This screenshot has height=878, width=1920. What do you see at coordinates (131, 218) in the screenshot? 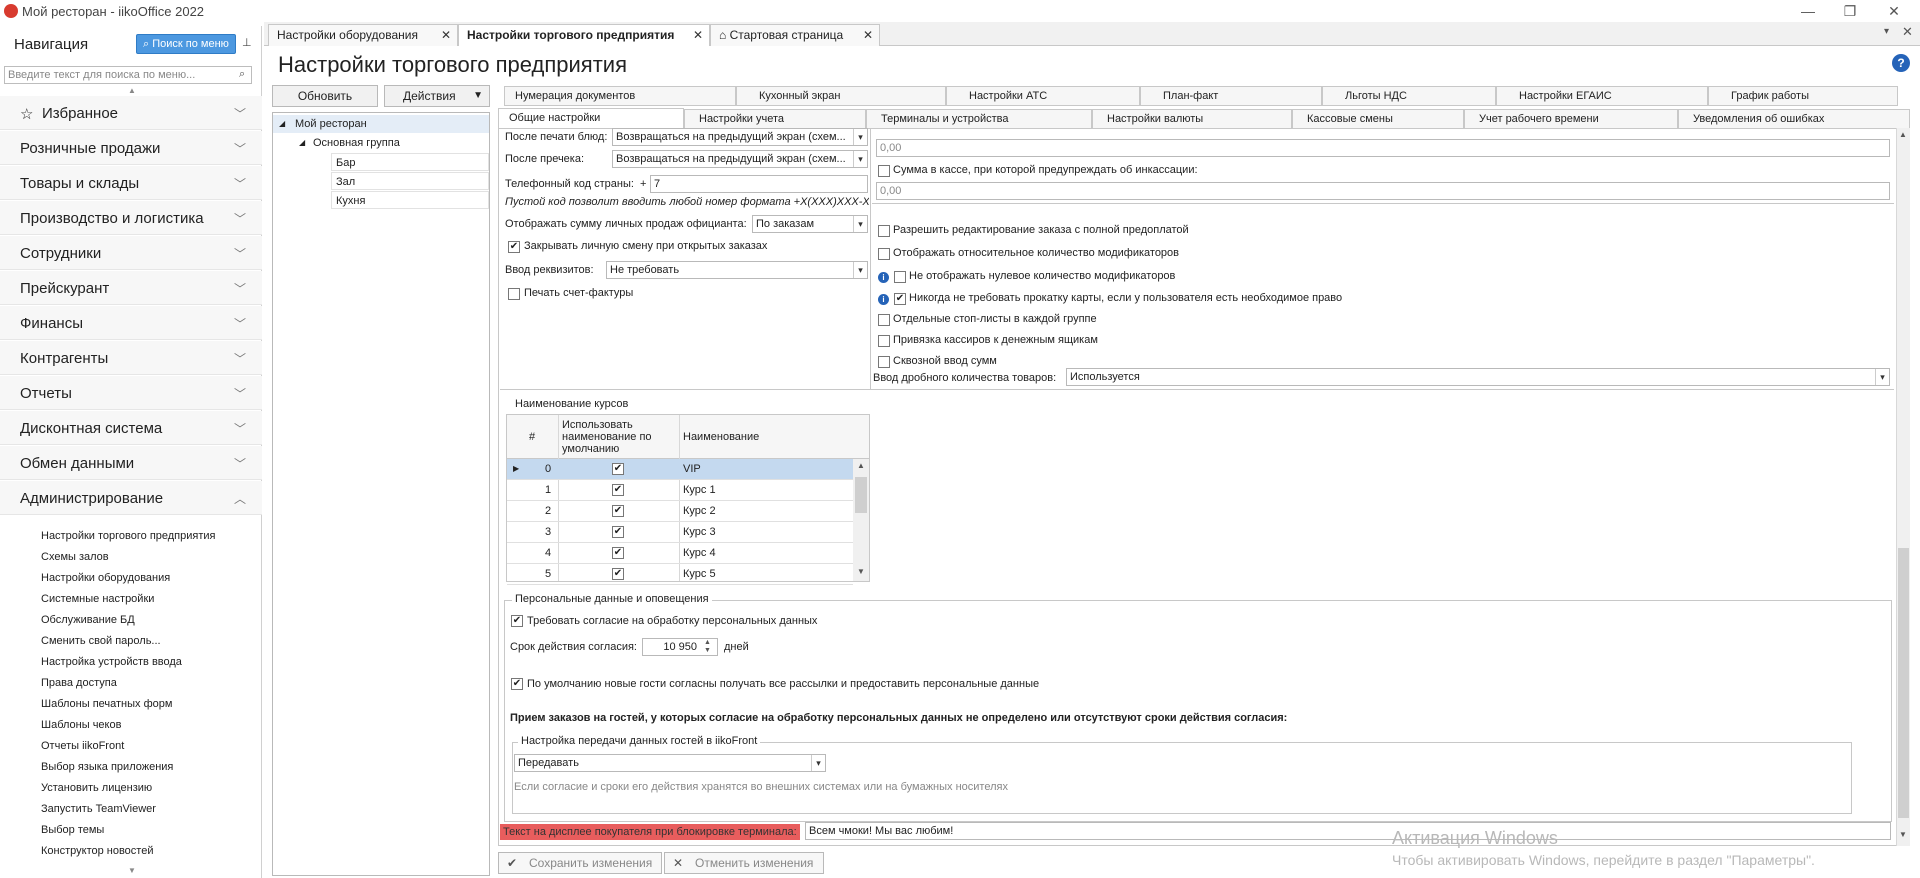
I see `nav-section: Производство и логистика ﹀` at bounding box center [131, 218].